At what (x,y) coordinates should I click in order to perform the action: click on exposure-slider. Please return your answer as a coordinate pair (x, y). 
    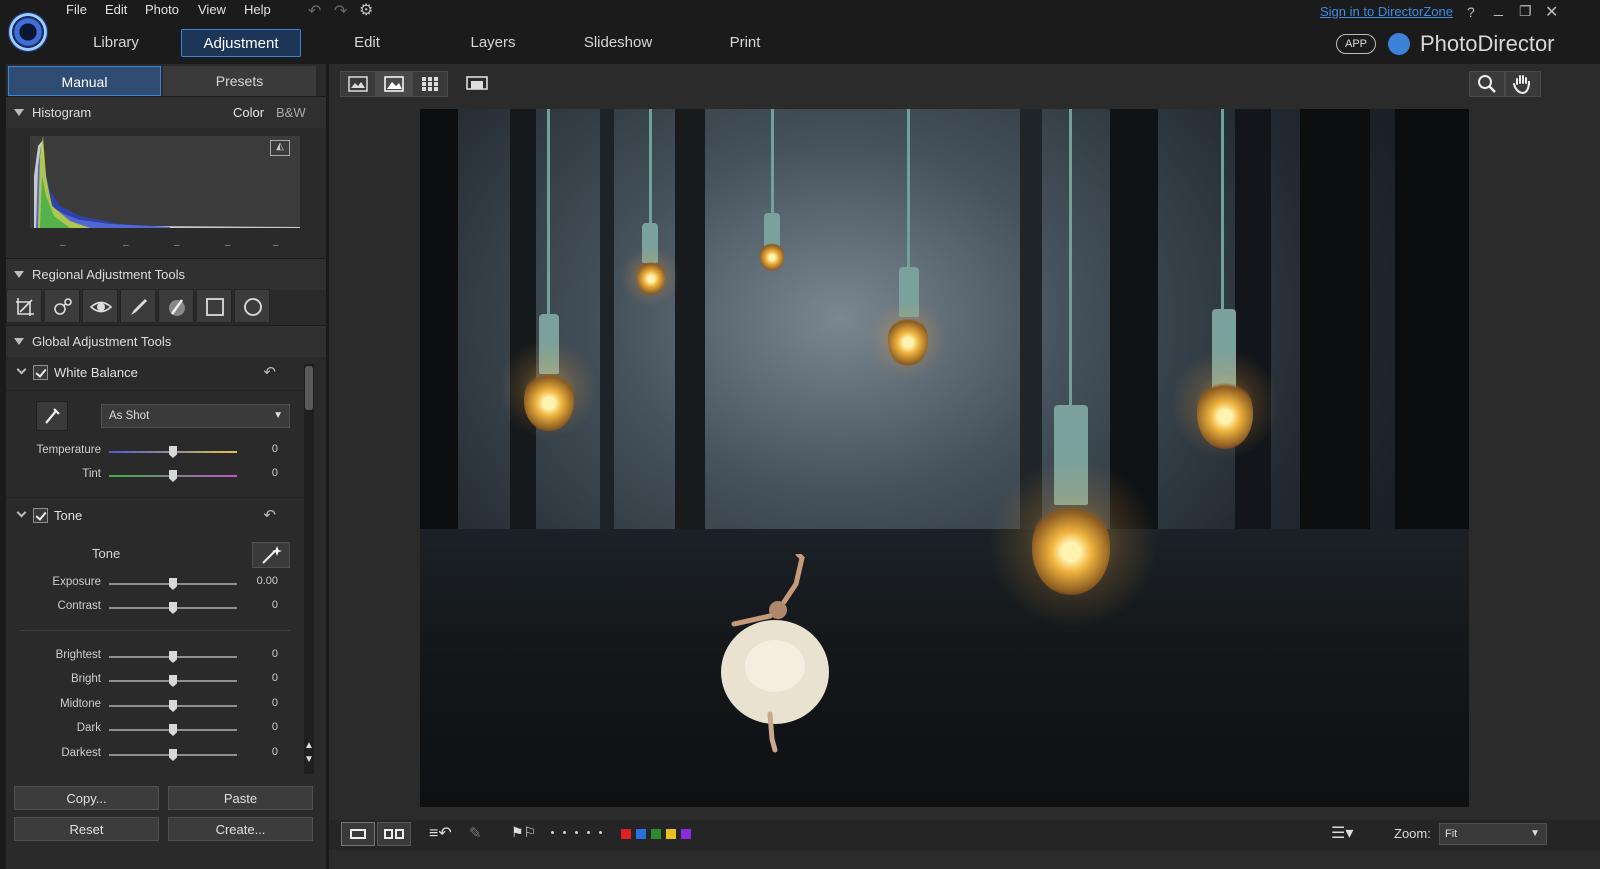
    Looking at the image, I should click on (173, 584).